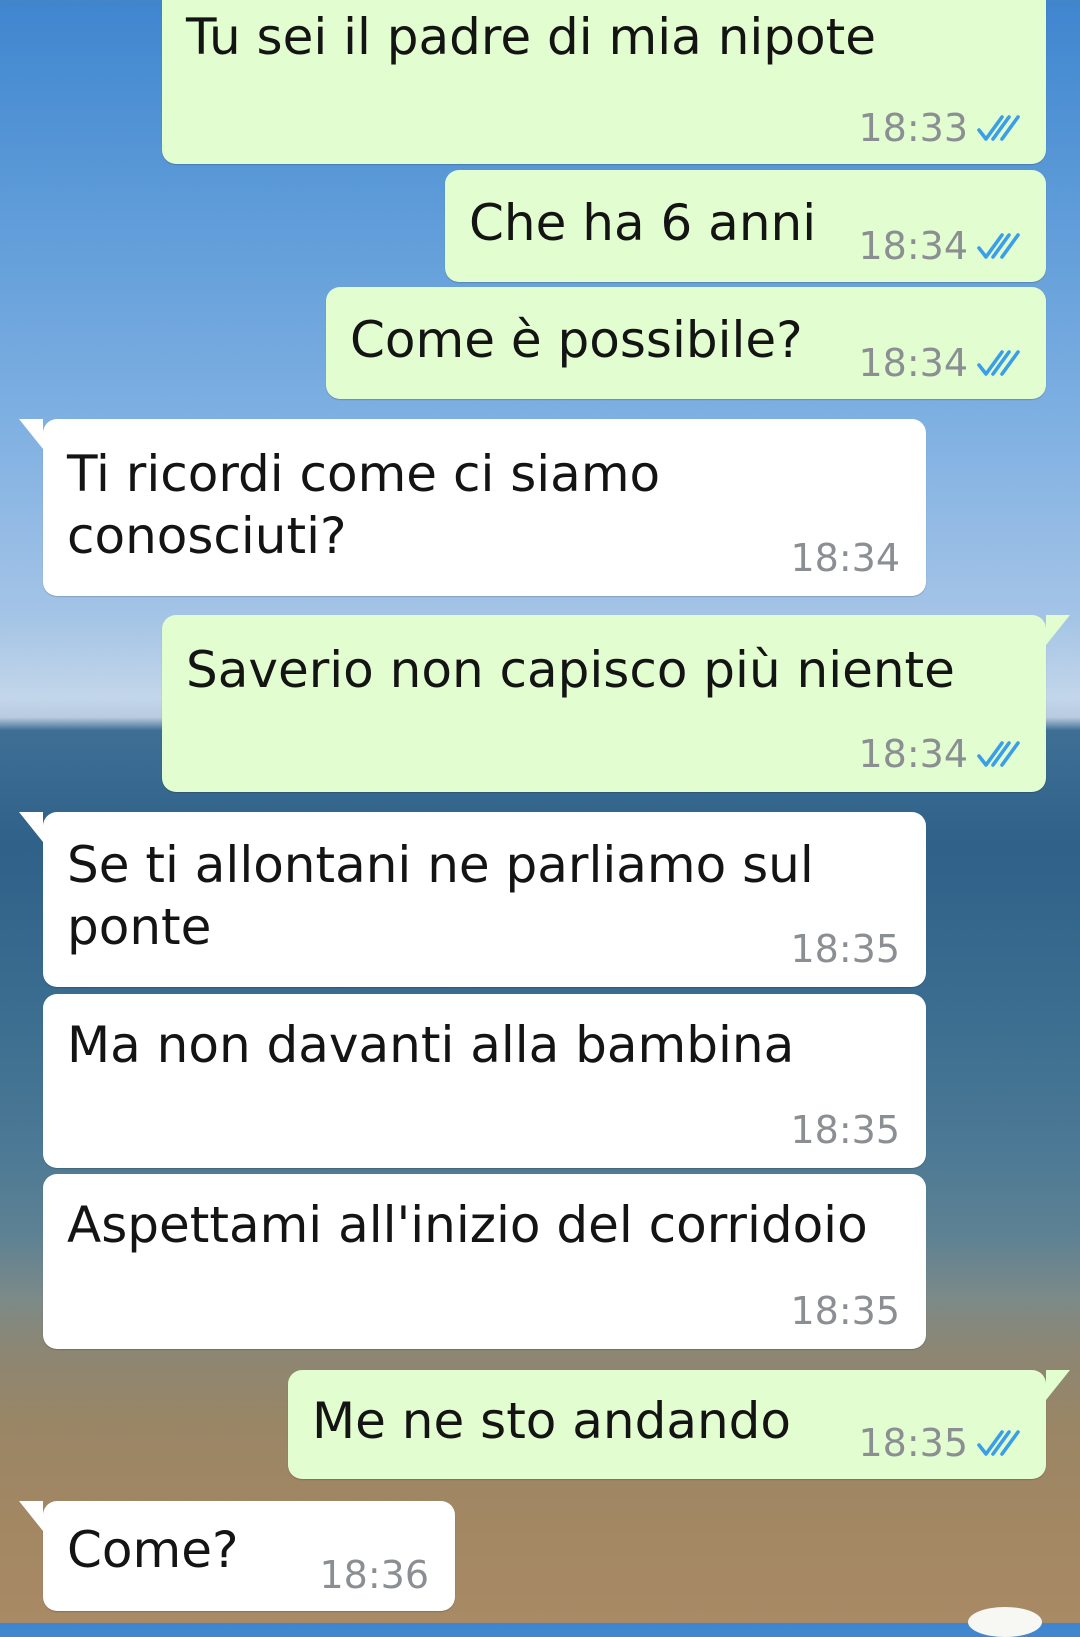 The image size is (1080, 1637). Describe the element at coordinates (570, 670) in the screenshot. I see `message-text: Saverio non capisco più niente` at that location.